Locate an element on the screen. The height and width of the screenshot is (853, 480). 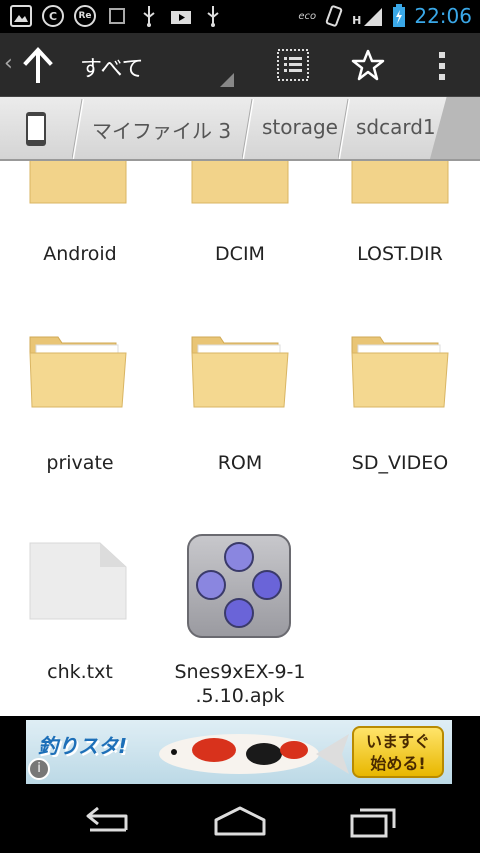
chevron-left-icon: ‹ is located at coordinates (8, 63).